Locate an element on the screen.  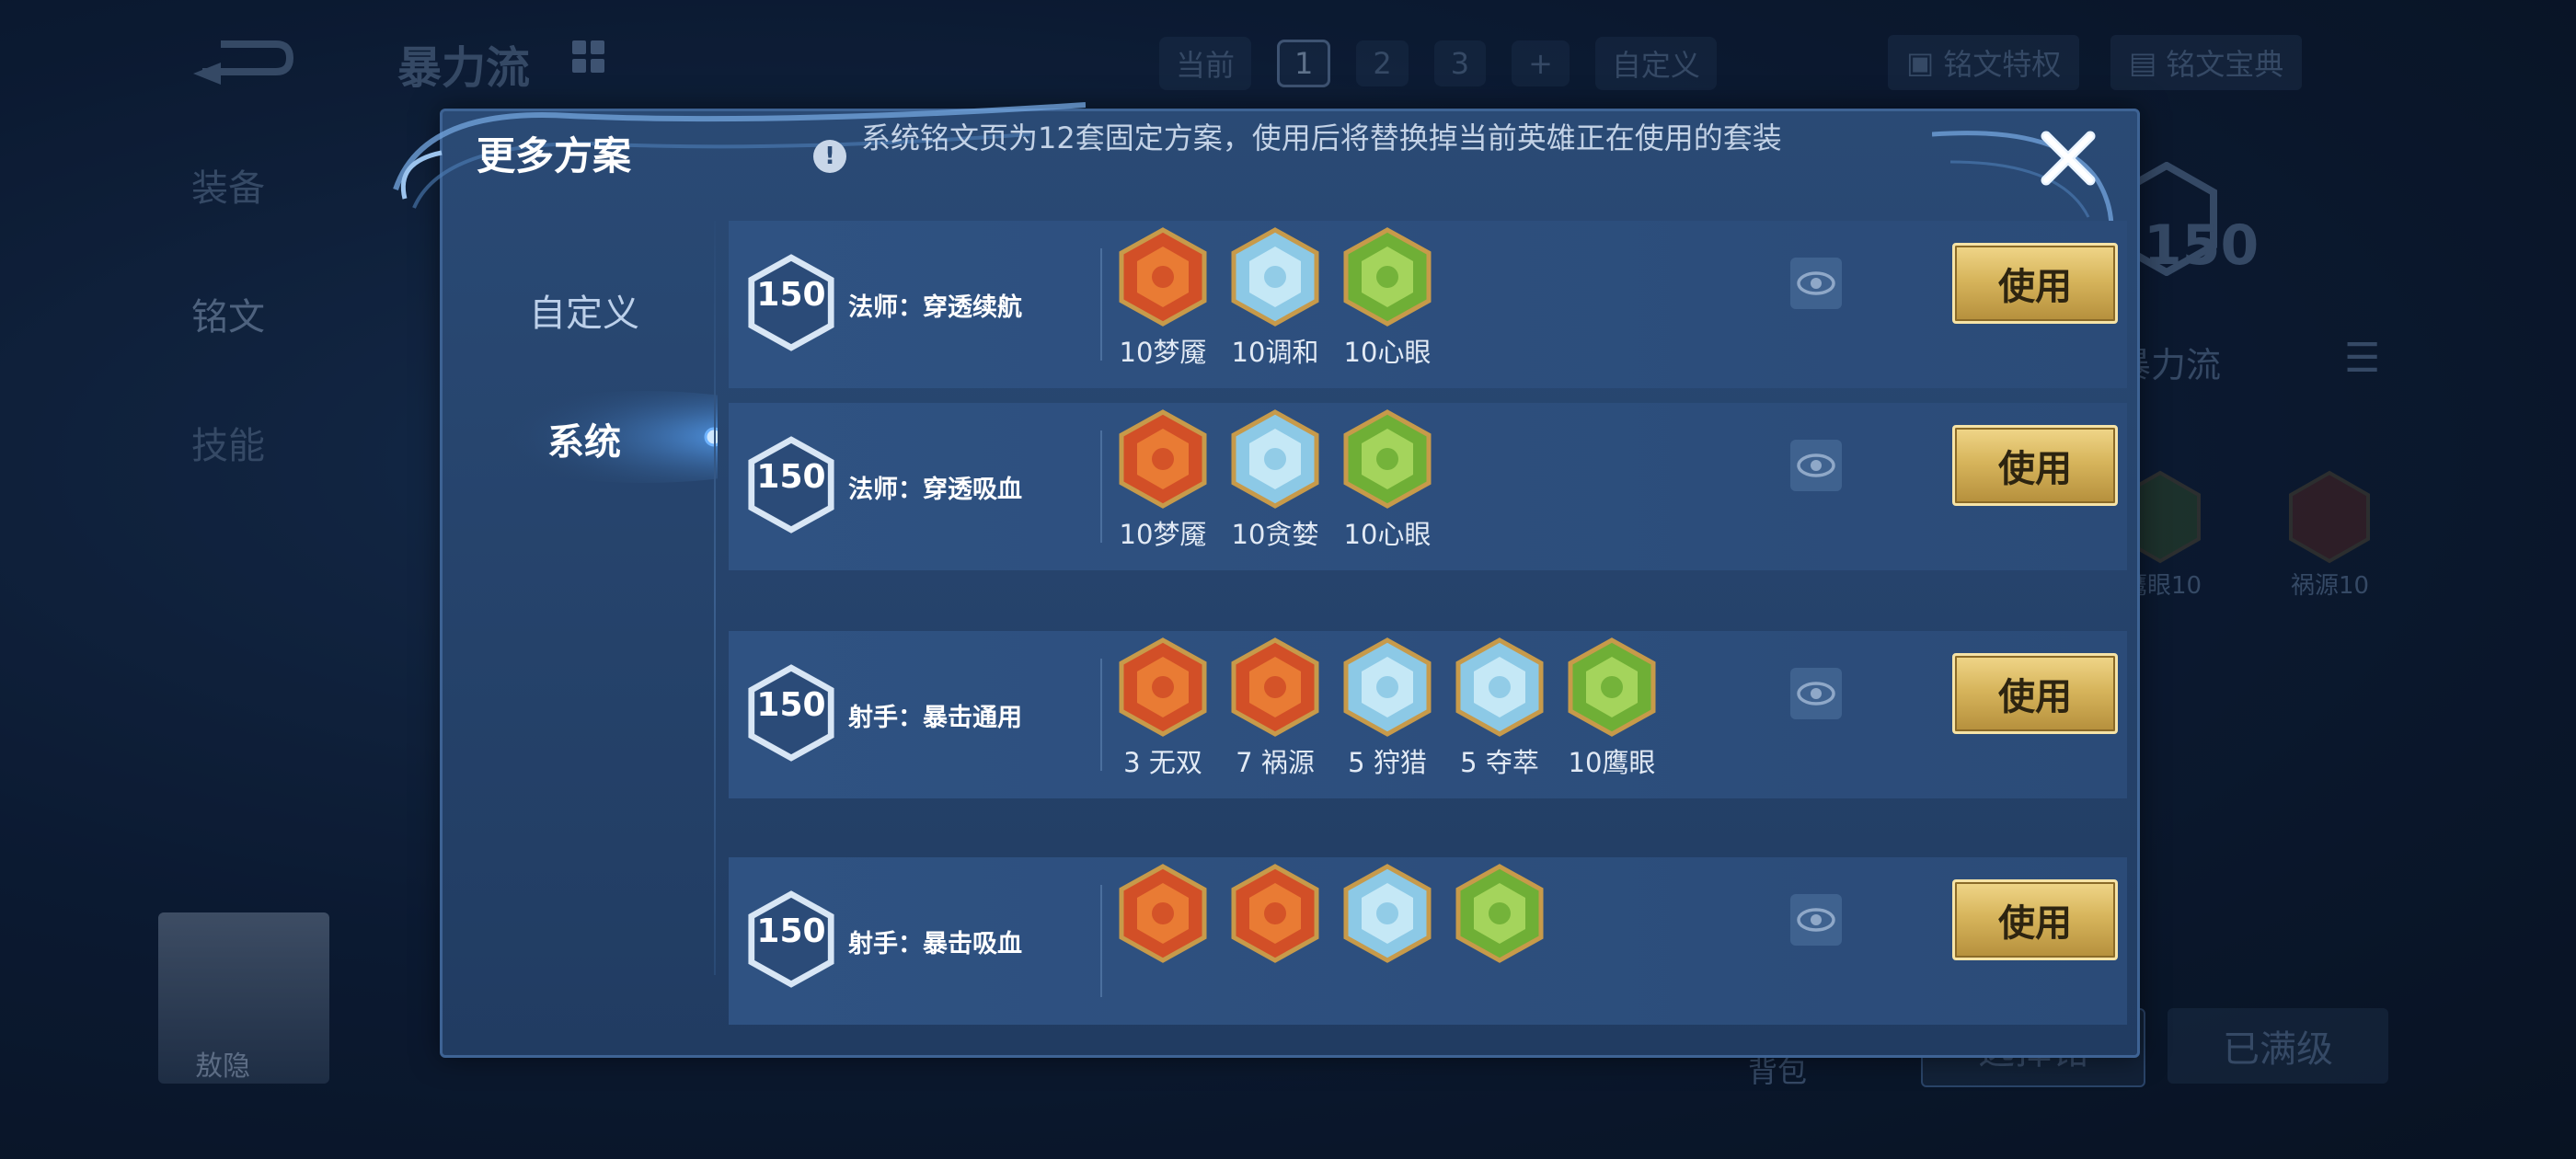
rune-label: 7 祸源 is located at coordinates (1275, 762).